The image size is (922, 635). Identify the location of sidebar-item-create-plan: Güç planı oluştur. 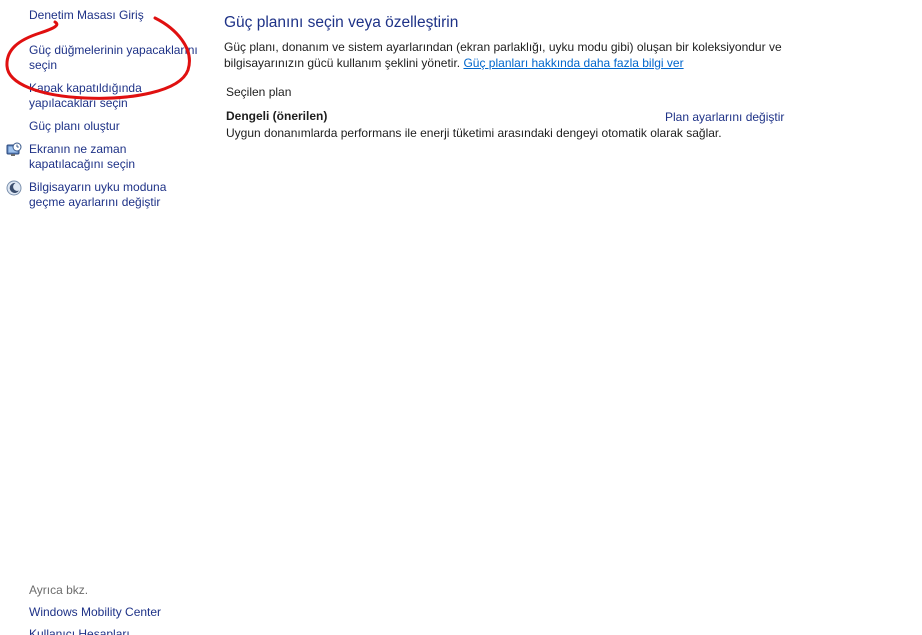
(114, 126).